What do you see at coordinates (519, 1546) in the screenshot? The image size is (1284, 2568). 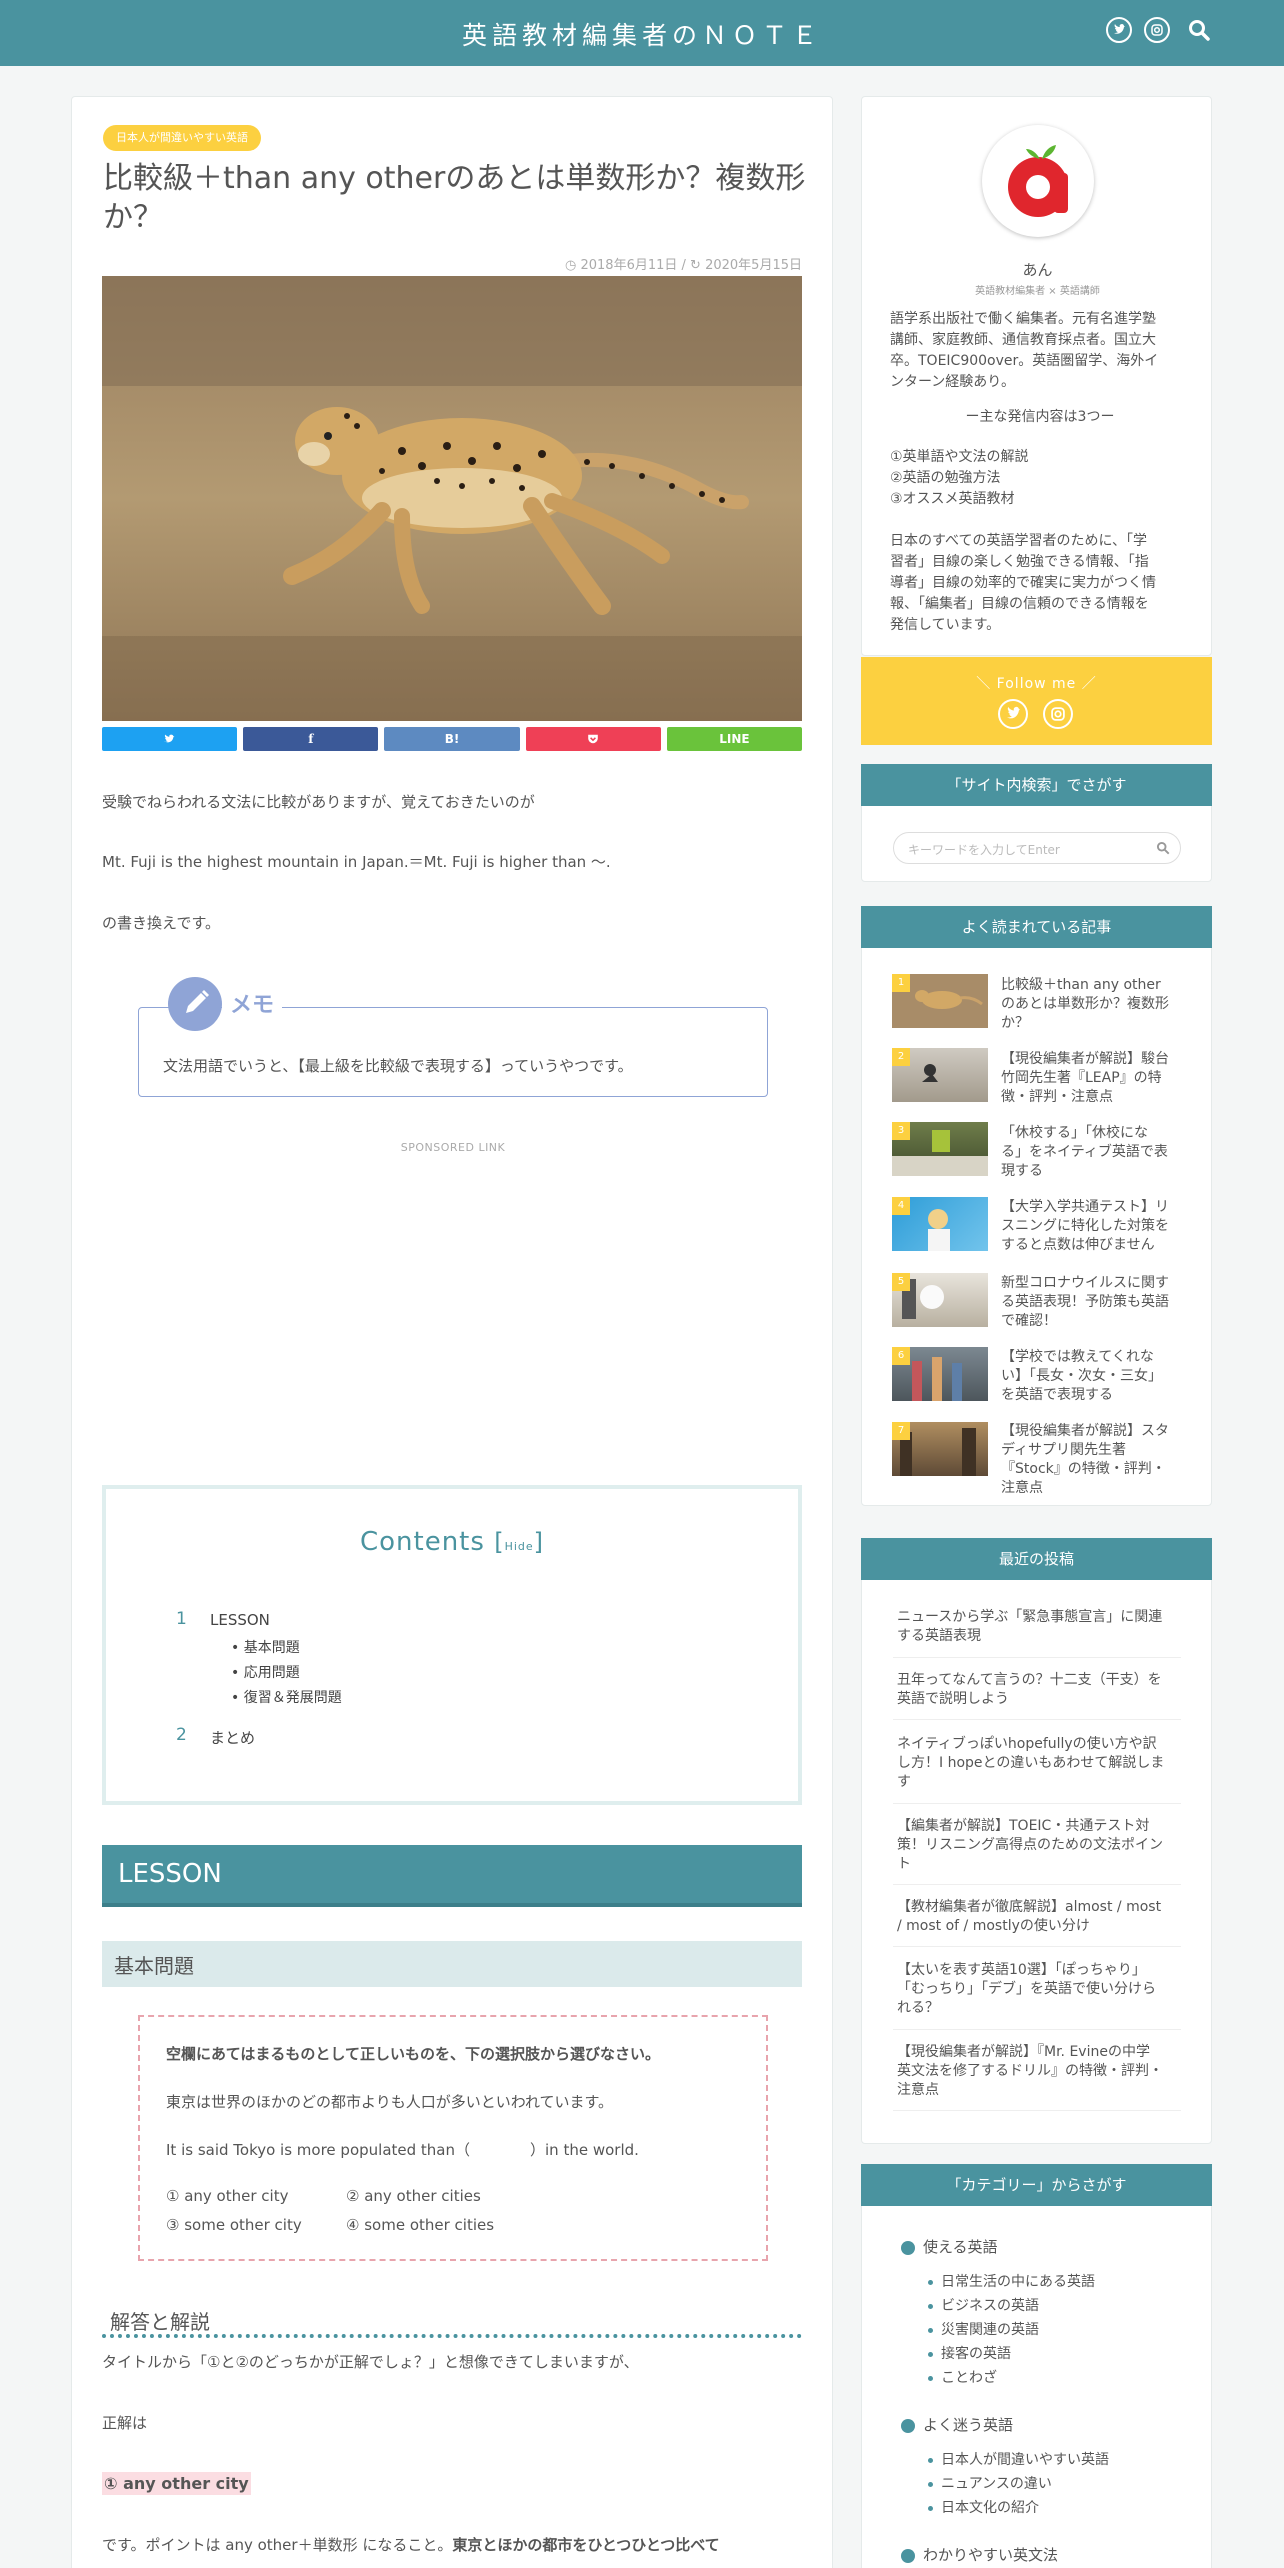 I see `toc-hide-toggle: Hide` at bounding box center [519, 1546].